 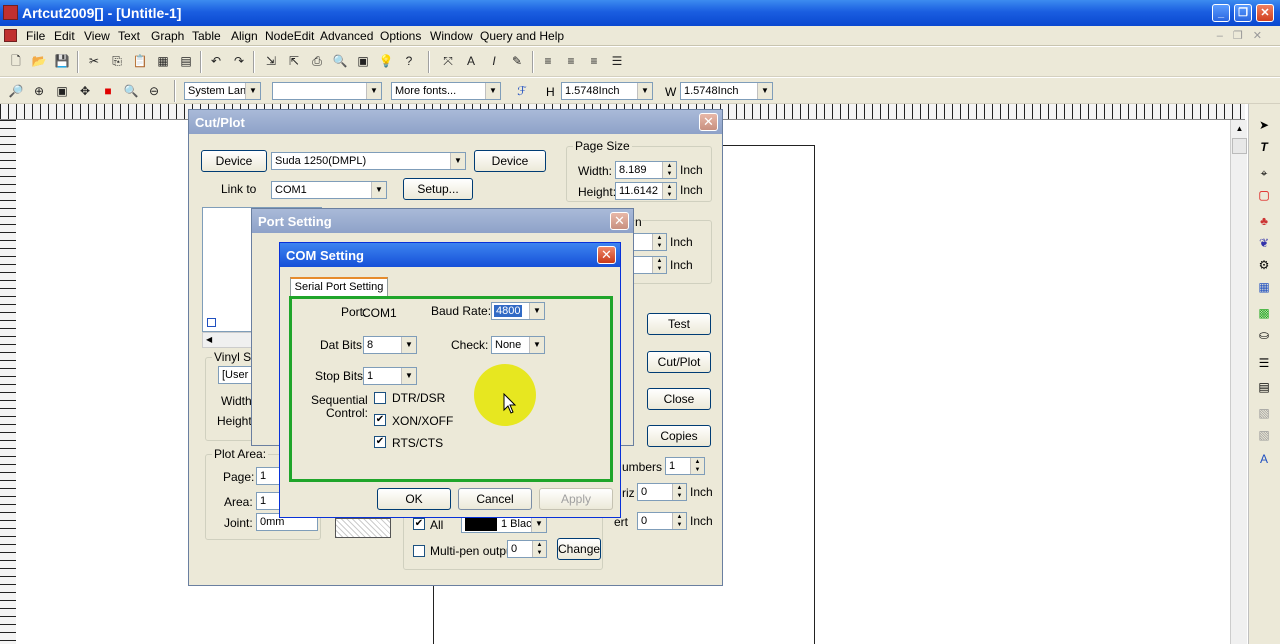 I want to click on width-input: 1.5748Inch ▼, so click(x=726, y=91).